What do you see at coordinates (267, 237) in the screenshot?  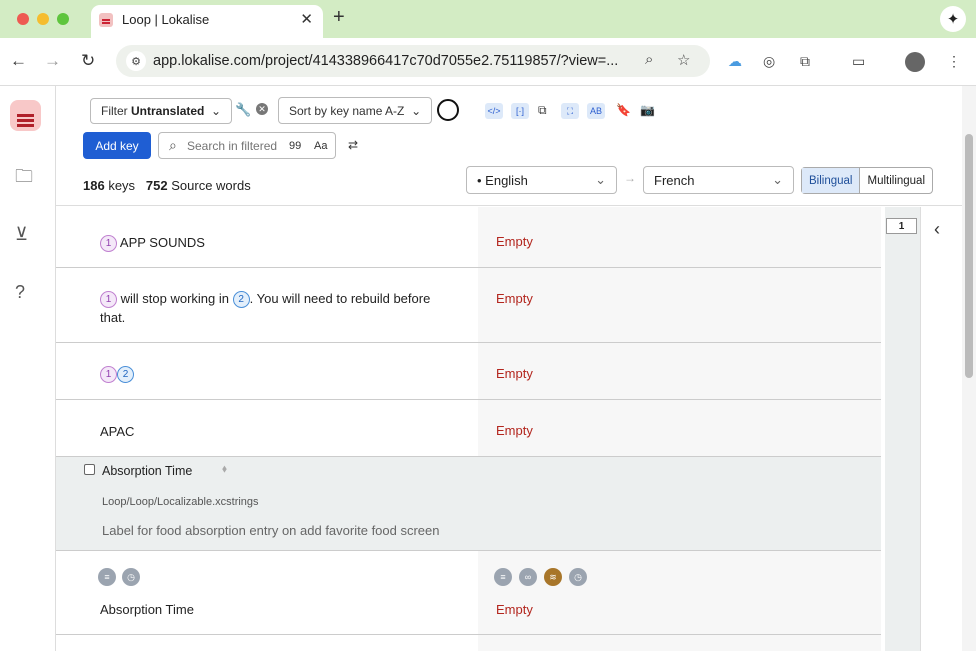 I see `source-cell: 1 APP SOUNDS` at bounding box center [267, 237].